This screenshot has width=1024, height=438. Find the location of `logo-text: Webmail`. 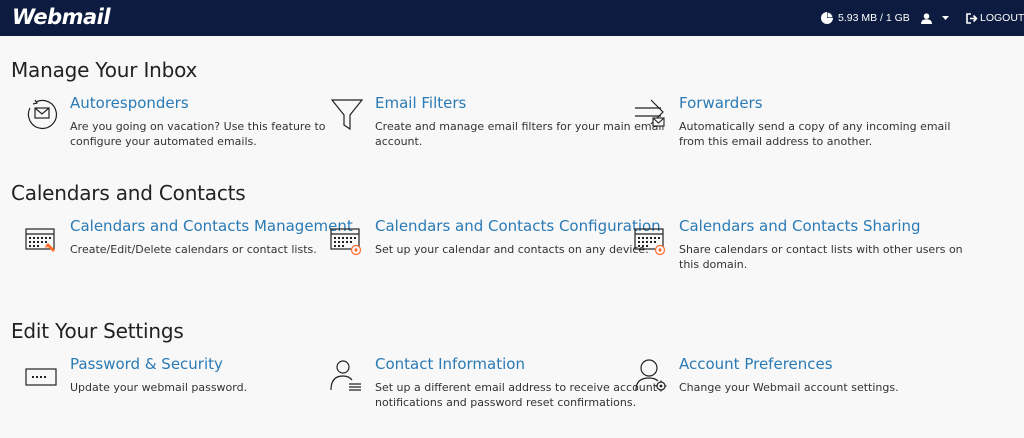

logo-text: Webmail is located at coordinates (61, 17).